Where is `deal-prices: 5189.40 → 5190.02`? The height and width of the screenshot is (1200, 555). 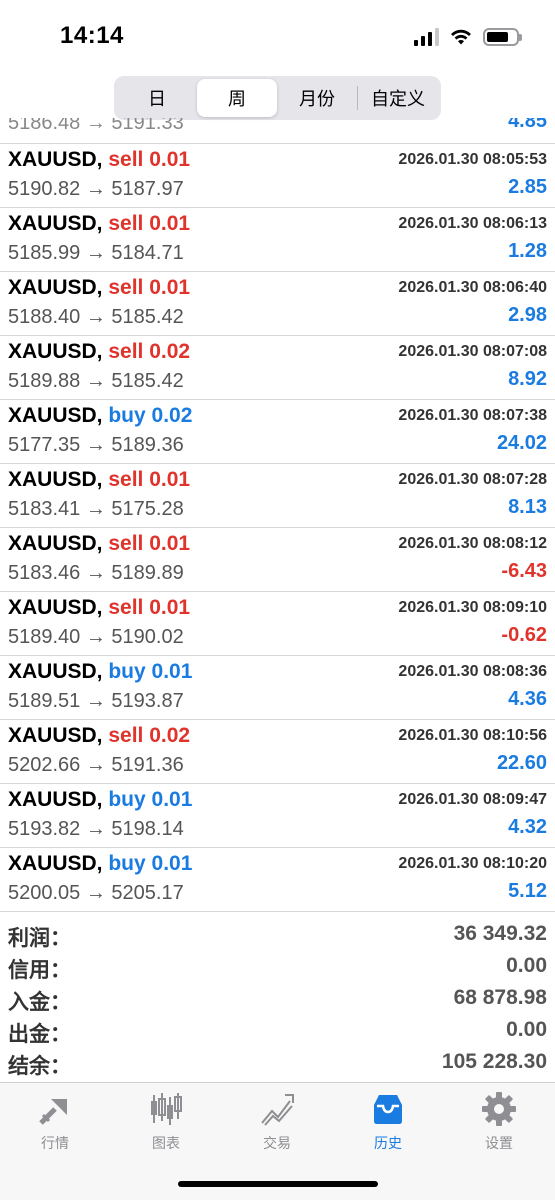
deal-prices: 5189.40 → 5190.02 is located at coordinates (96, 637).